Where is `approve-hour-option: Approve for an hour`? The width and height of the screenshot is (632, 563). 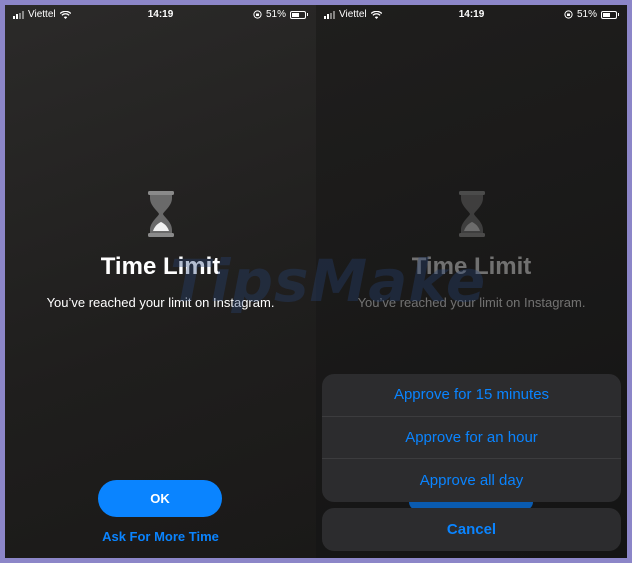 approve-hour-option: Approve for an hour is located at coordinates (471, 438).